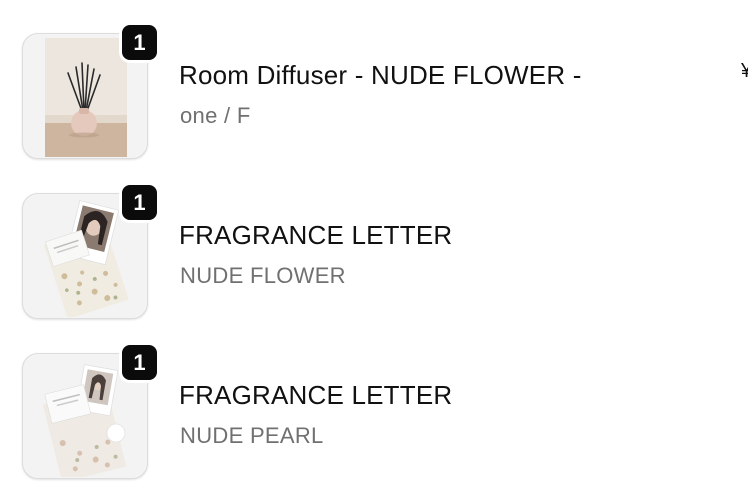 The height and width of the screenshot is (500, 748). I want to click on item-title: Room Diffuser - NUDE FLOWER -, so click(380, 75).